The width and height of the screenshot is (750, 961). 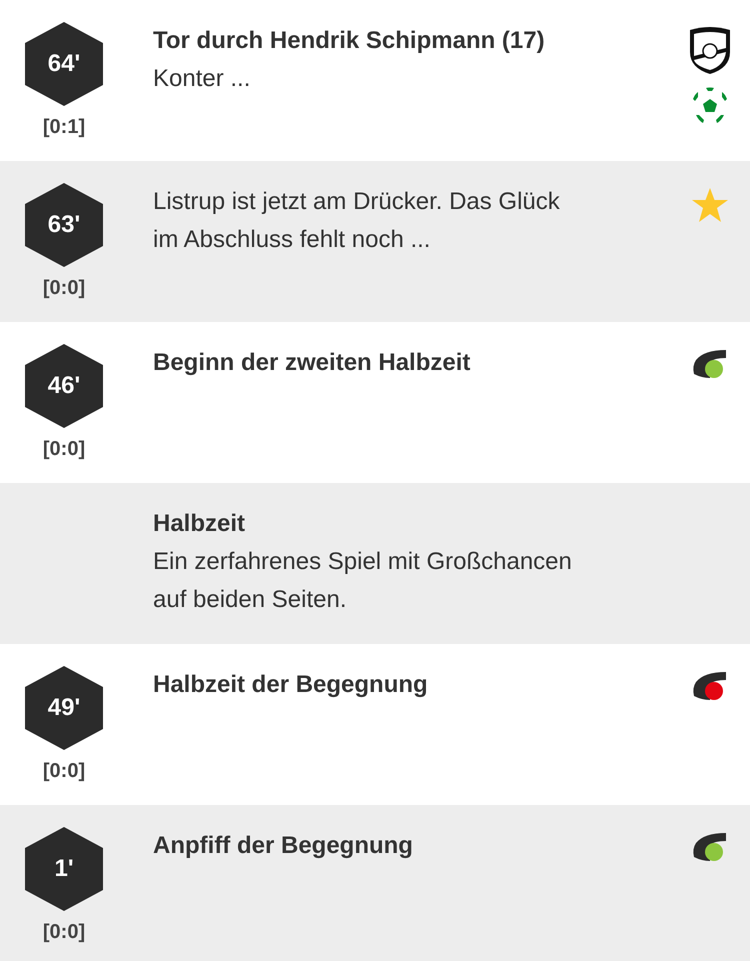 I want to click on soccer-ball-icon, so click(x=710, y=106).